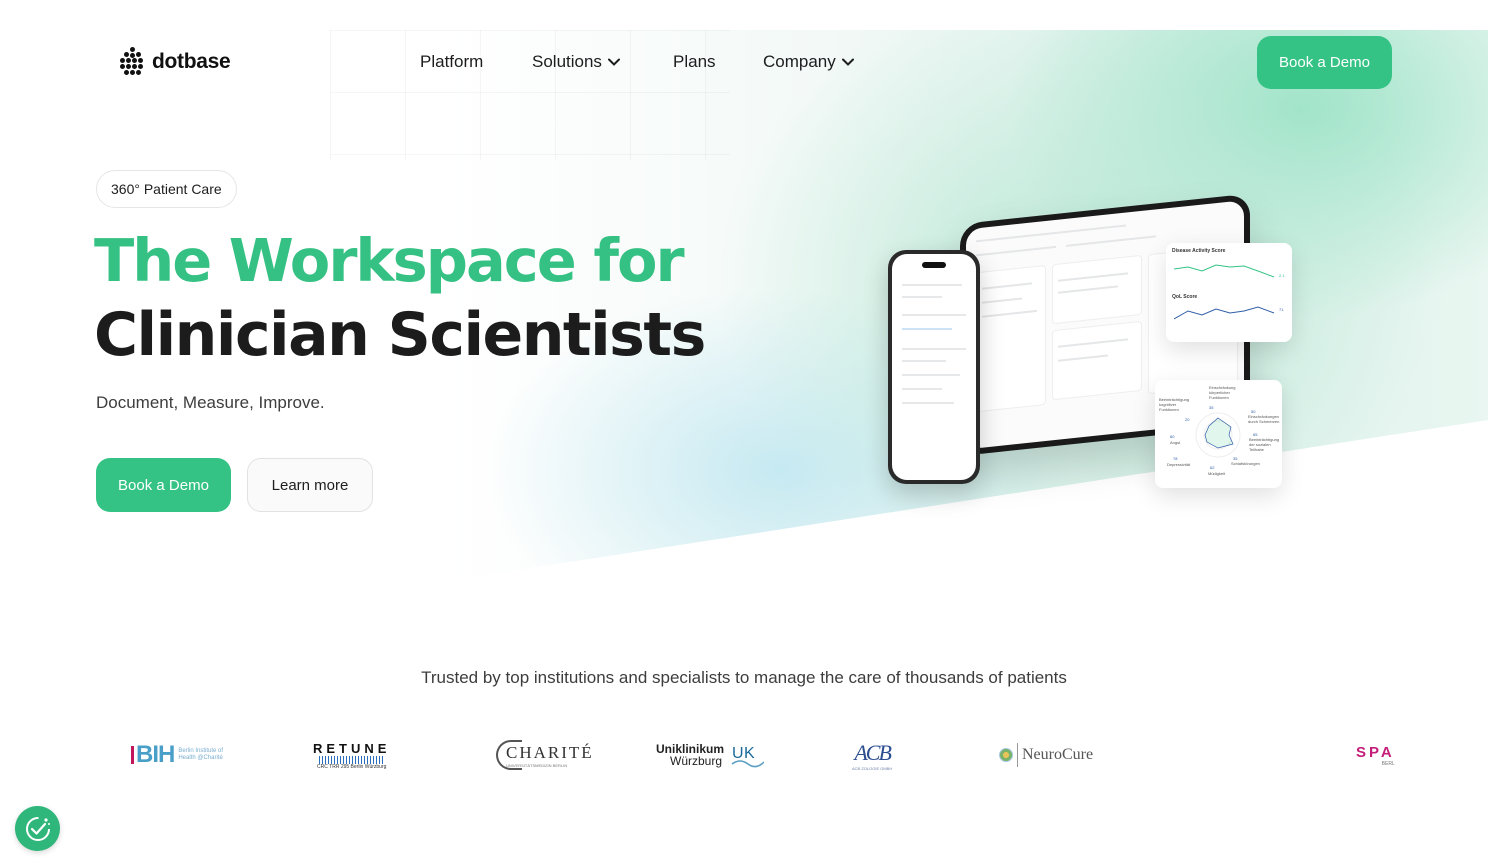 This screenshot has height=866, width=1500. I want to click on radar-value-5: 65, so click(1255, 434).